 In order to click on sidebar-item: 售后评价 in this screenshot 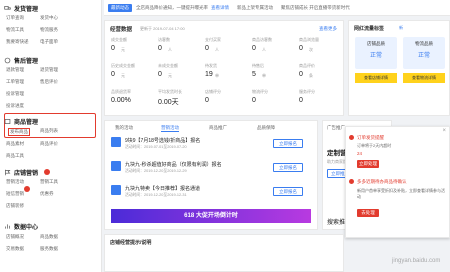, I will do `click(49, 82)`.